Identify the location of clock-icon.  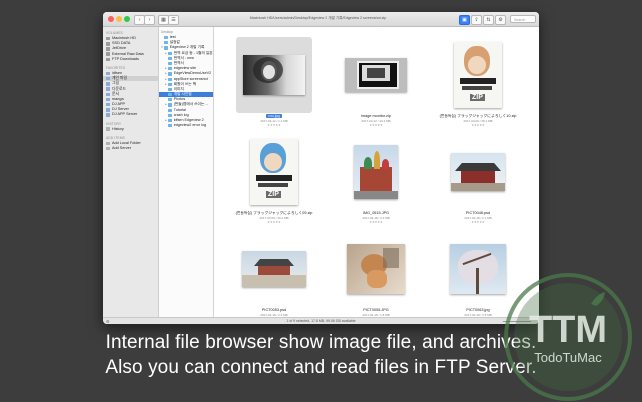
(108, 129).